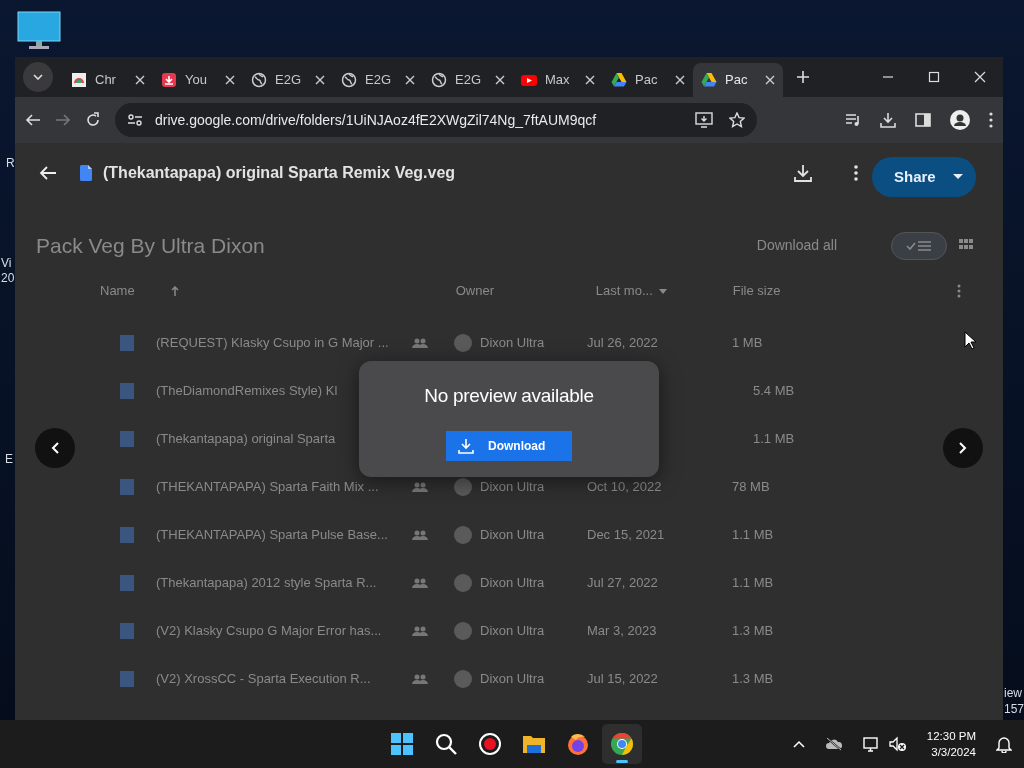  What do you see at coordinates (796, 245) in the screenshot?
I see `download-all-link: Download all` at bounding box center [796, 245].